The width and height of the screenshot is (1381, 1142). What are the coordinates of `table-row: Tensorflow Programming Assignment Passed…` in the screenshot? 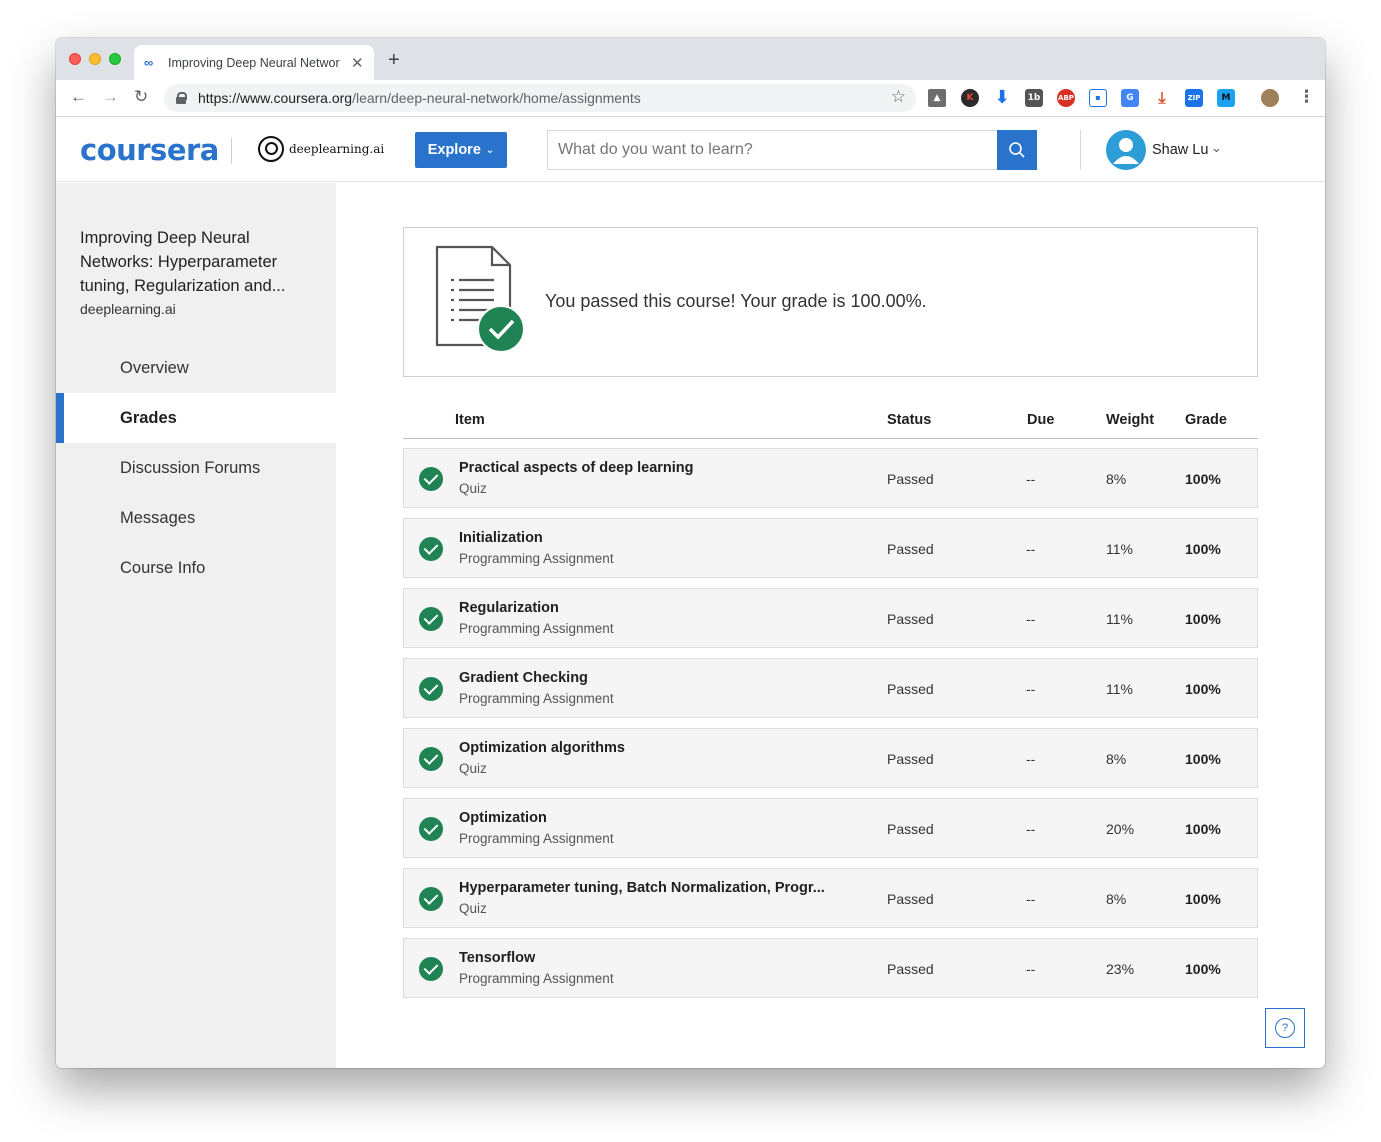 It's located at (830, 968).